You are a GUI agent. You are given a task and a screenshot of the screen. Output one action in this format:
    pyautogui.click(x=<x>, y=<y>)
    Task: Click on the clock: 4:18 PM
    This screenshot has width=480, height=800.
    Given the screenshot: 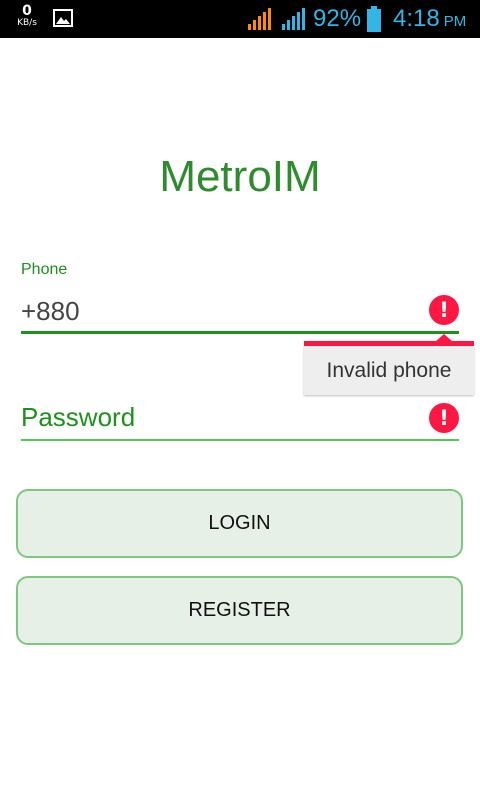 What is the action you would take?
    pyautogui.click(x=429, y=20)
    